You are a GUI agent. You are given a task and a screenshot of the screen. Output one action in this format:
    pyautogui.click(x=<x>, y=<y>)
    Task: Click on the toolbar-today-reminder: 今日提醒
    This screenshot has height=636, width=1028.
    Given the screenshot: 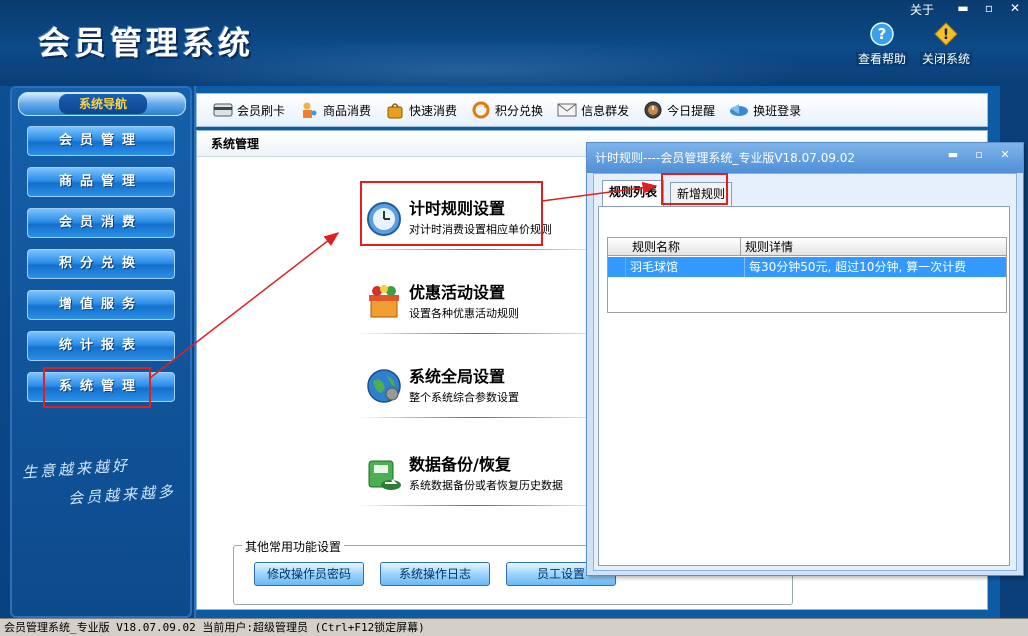 What is the action you would take?
    pyautogui.click(x=679, y=110)
    